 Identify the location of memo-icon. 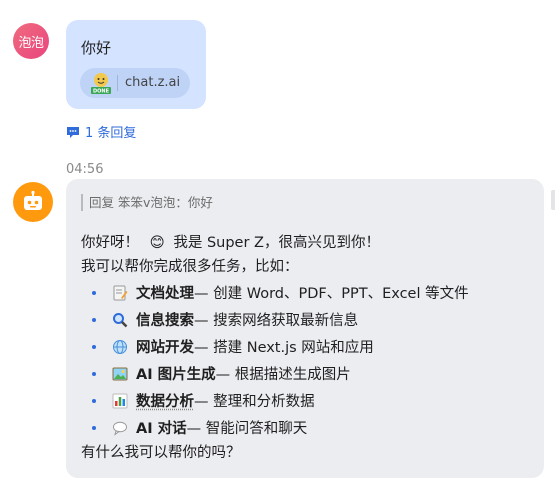
(120, 293).